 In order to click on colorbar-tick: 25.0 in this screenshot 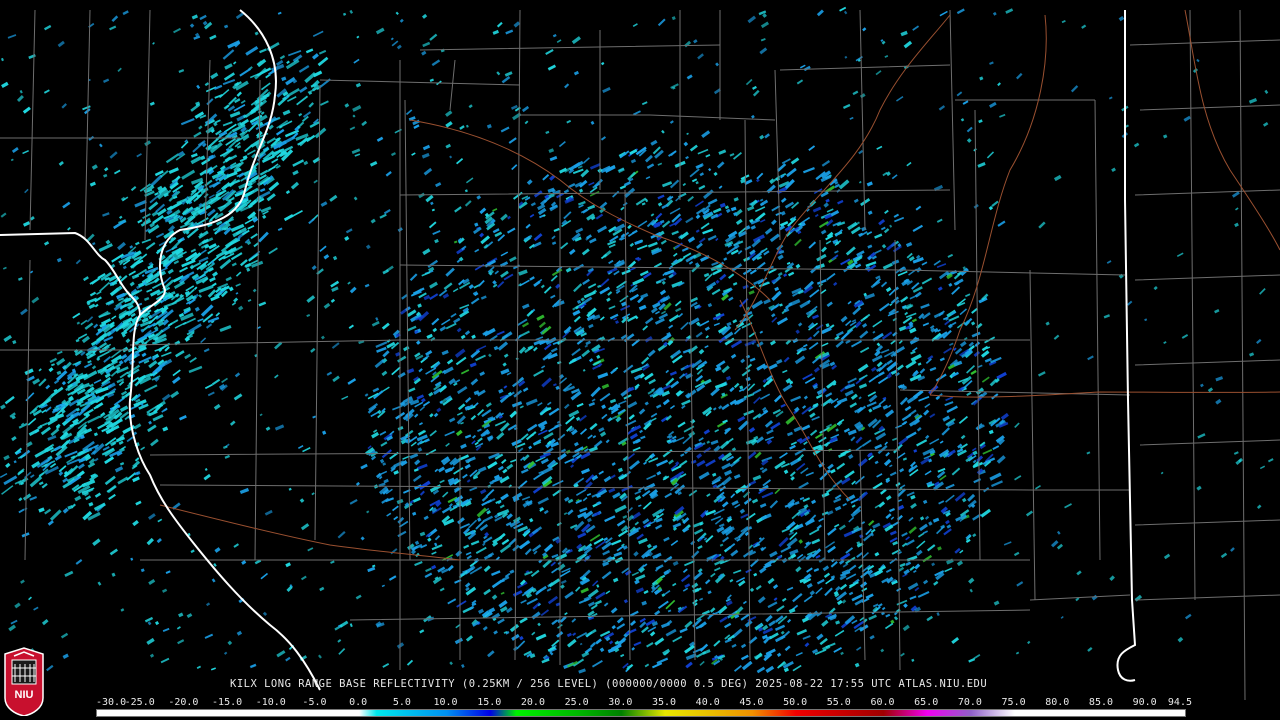, I will do `click(576, 702)`.